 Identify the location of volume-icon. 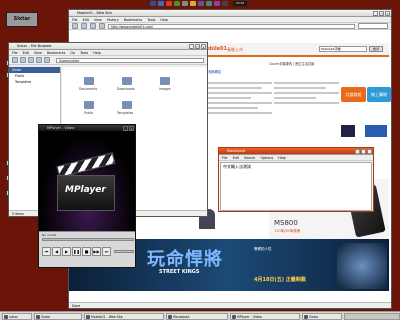
(225, 3).